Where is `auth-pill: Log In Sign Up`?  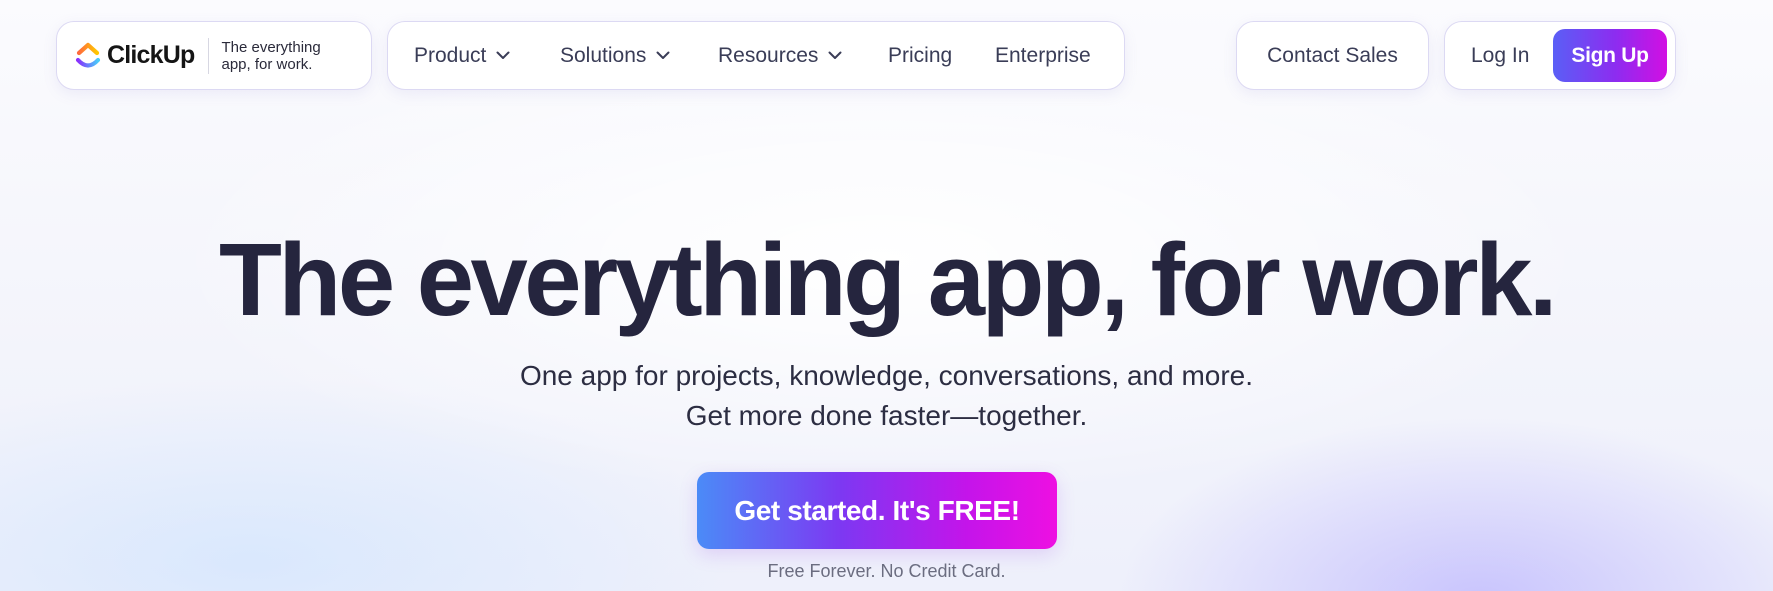
auth-pill: Log In Sign Up is located at coordinates (1560, 55).